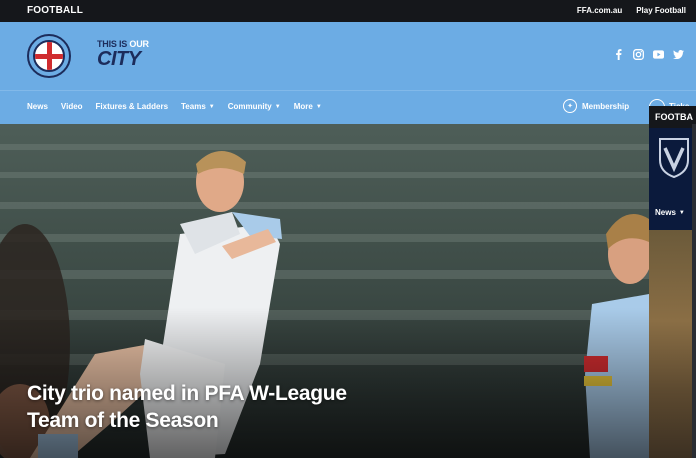 The height and width of the screenshot is (458, 696). I want to click on membership-link: ✦ Membership, so click(596, 106).